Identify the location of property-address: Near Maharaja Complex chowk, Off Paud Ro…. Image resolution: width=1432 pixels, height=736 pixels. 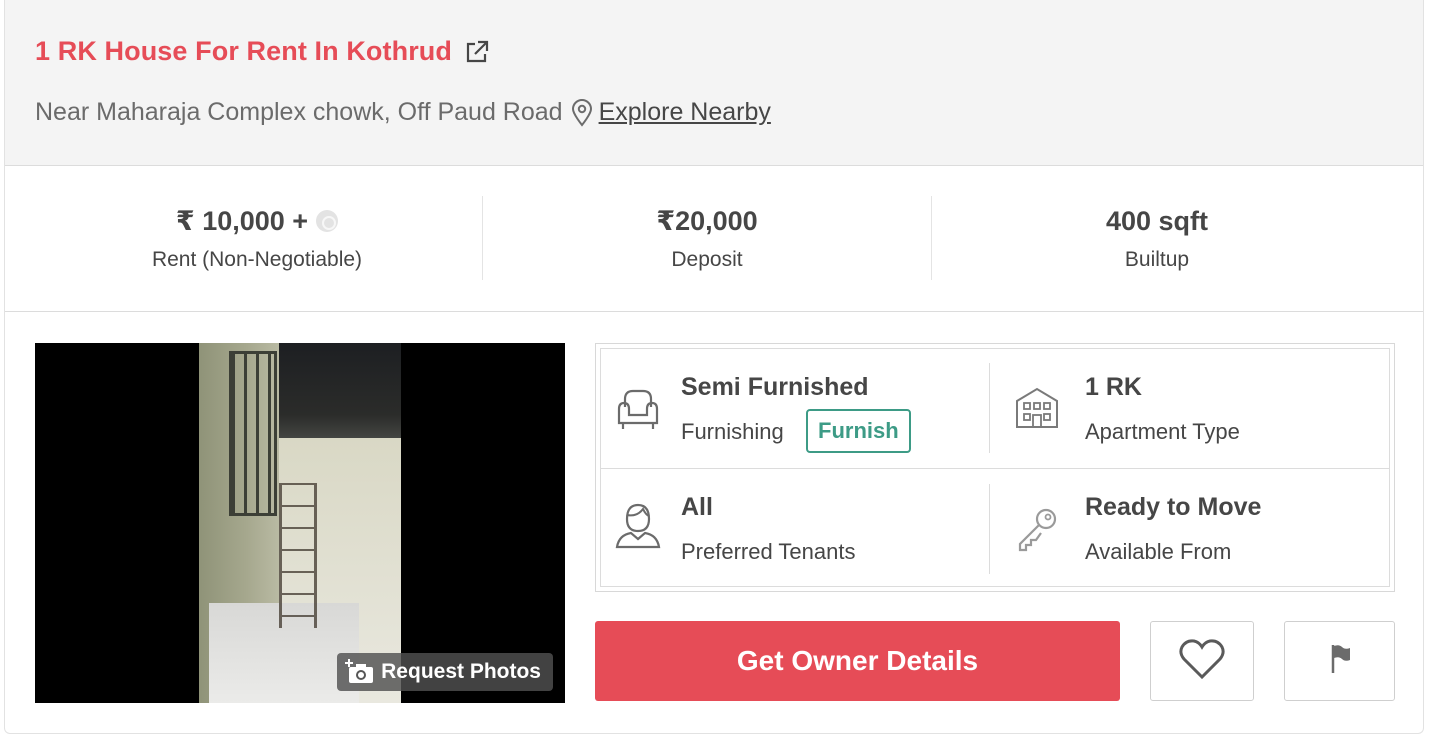
(299, 112).